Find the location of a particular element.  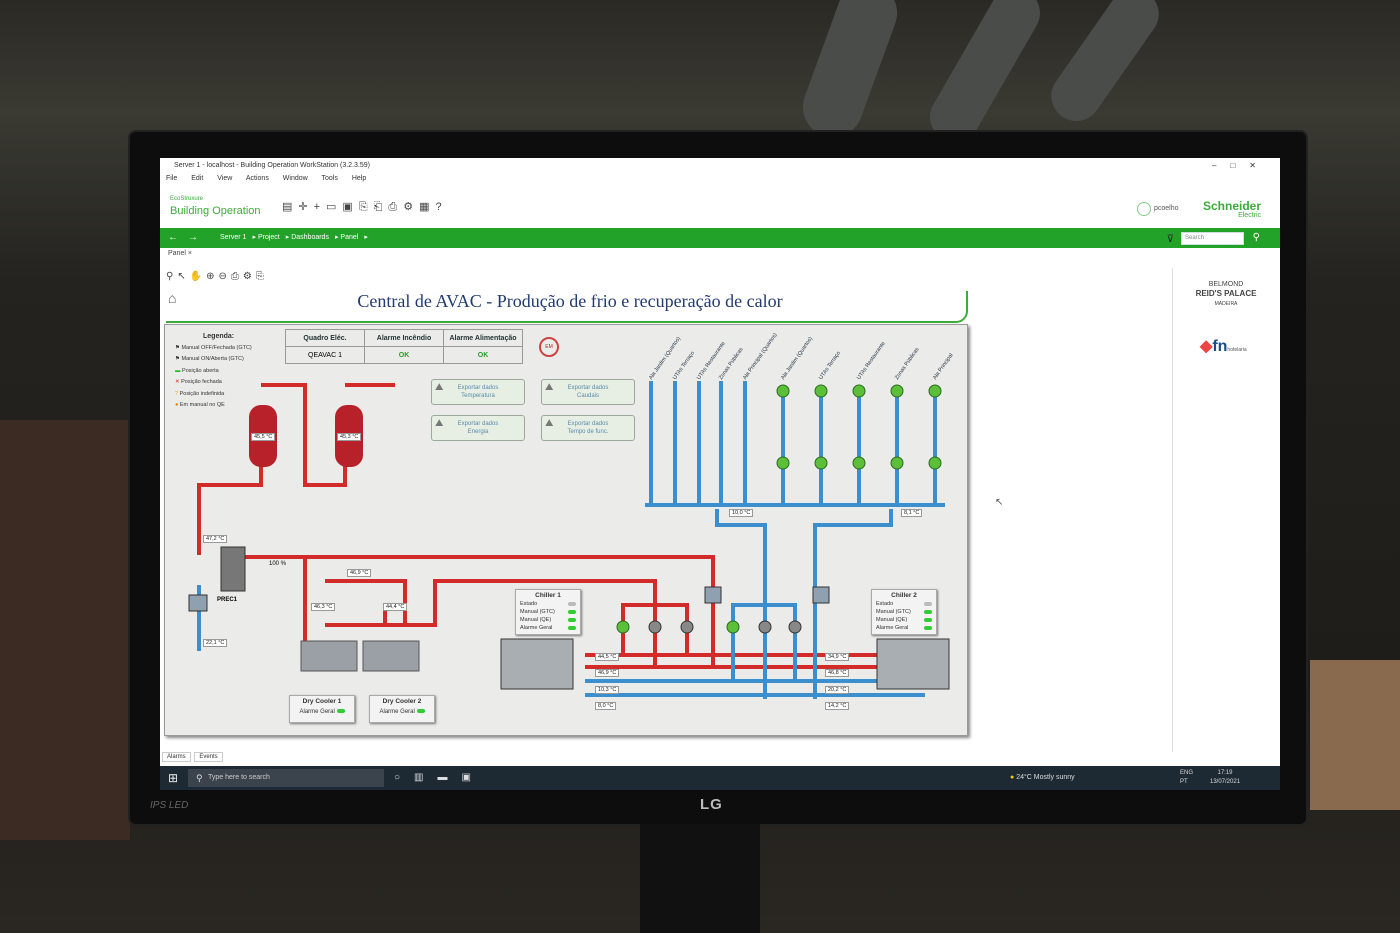

breadcrumb-panel: Panel is located at coordinates (349, 237).